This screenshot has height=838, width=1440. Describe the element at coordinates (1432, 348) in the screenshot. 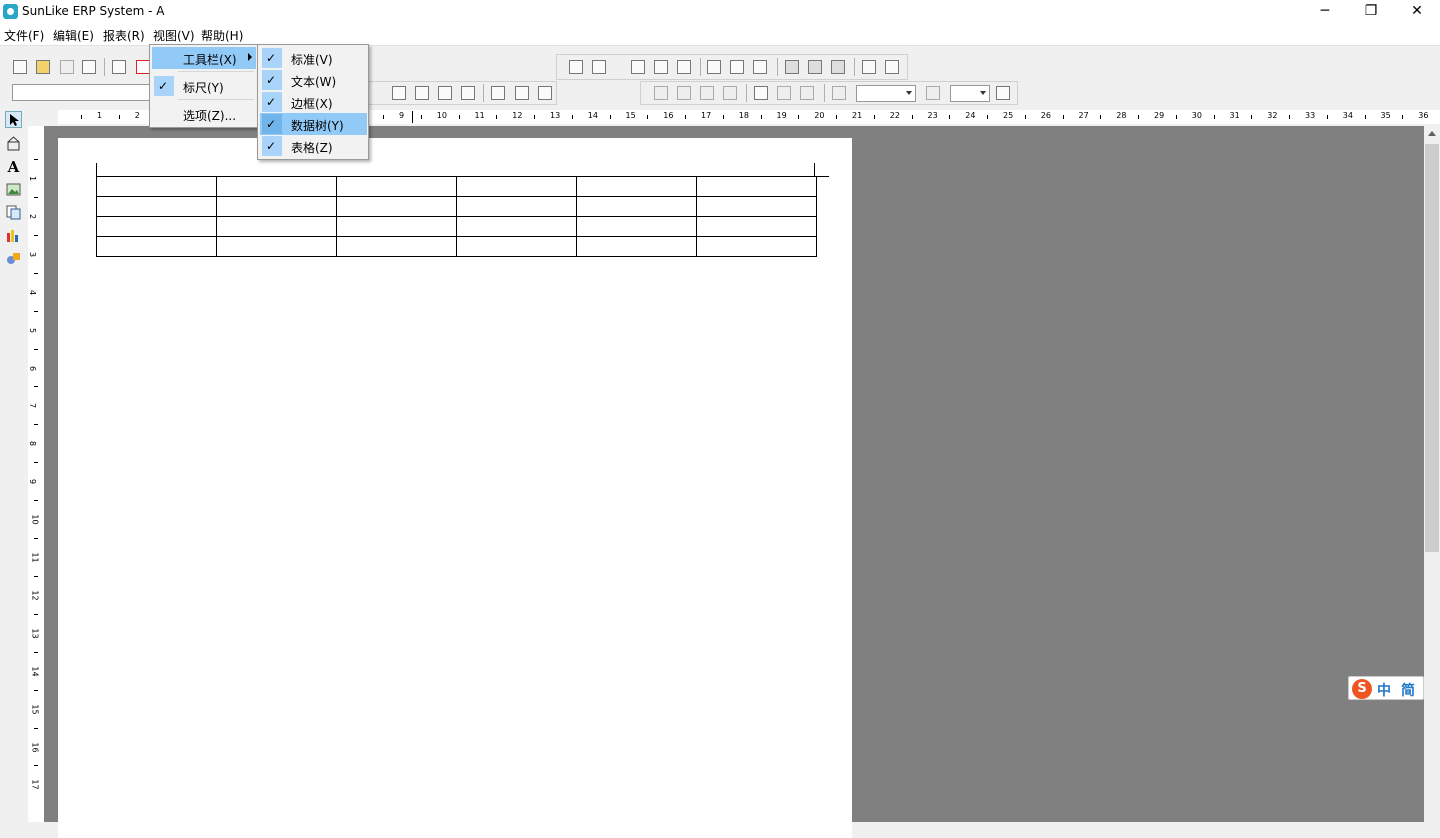

I see `scroll-thumb` at that location.